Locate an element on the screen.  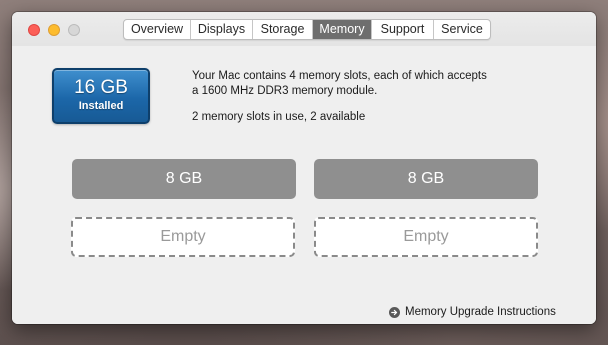
tab-memory: Memory is located at coordinates (342, 29).